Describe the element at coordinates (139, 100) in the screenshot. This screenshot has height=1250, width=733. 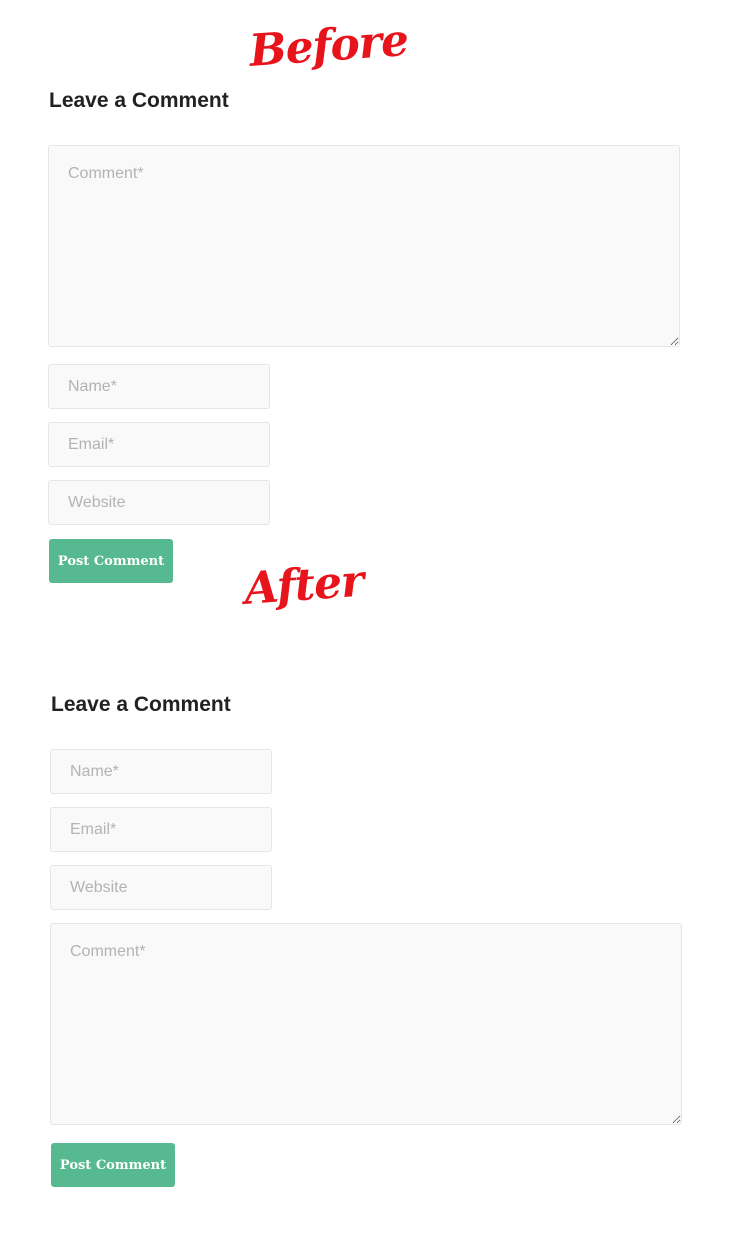
I see `before-form-heading: Leave a Comment` at that location.